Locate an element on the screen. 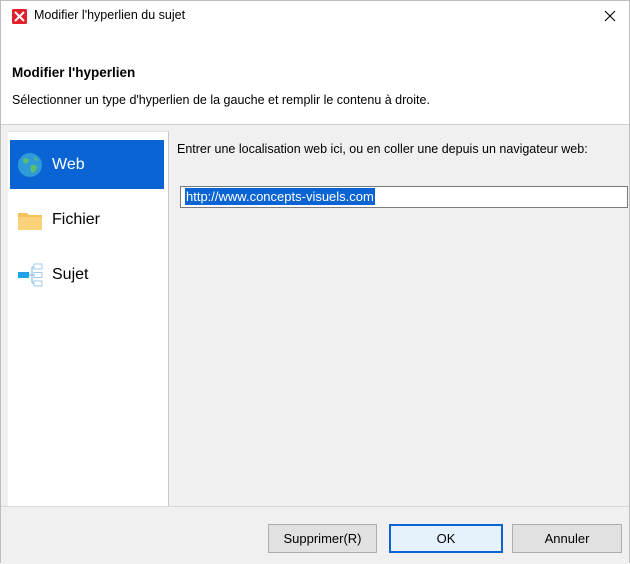 The height and width of the screenshot is (564, 630). close-button is located at coordinates (610, 16).